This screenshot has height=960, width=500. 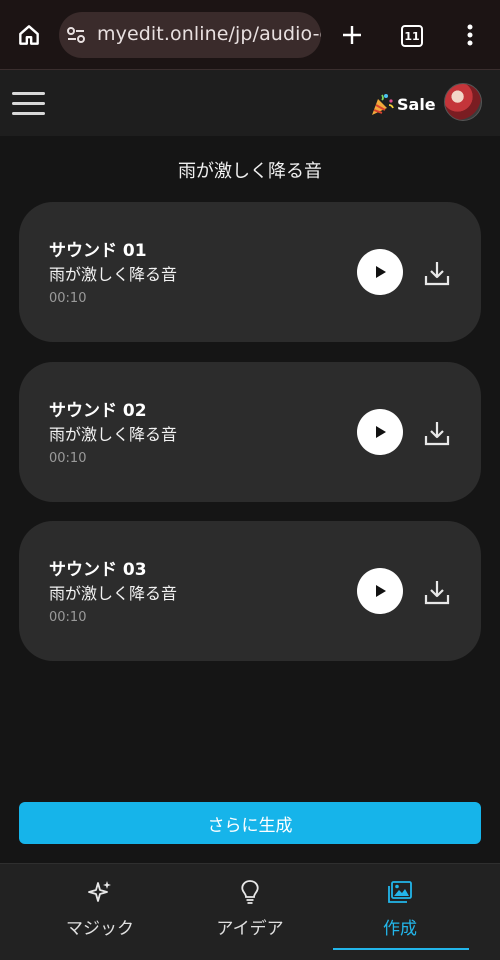 I want to click on sparkles-icon, so click(x=99, y=891).